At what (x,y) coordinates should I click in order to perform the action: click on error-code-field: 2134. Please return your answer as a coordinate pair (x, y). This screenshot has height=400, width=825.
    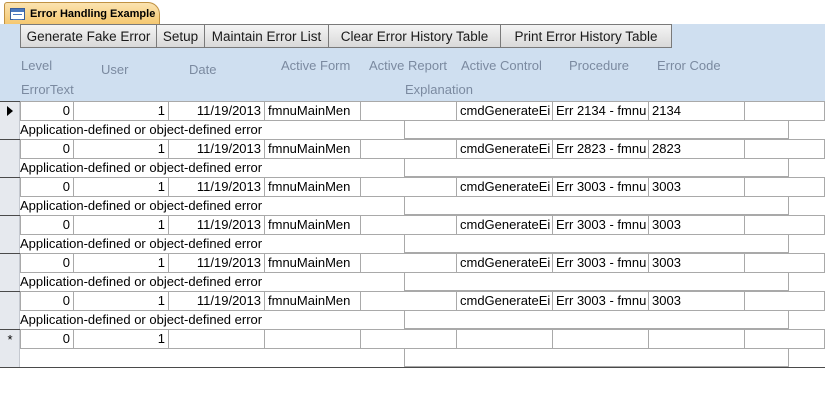
    Looking at the image, I should click on (696, 111).